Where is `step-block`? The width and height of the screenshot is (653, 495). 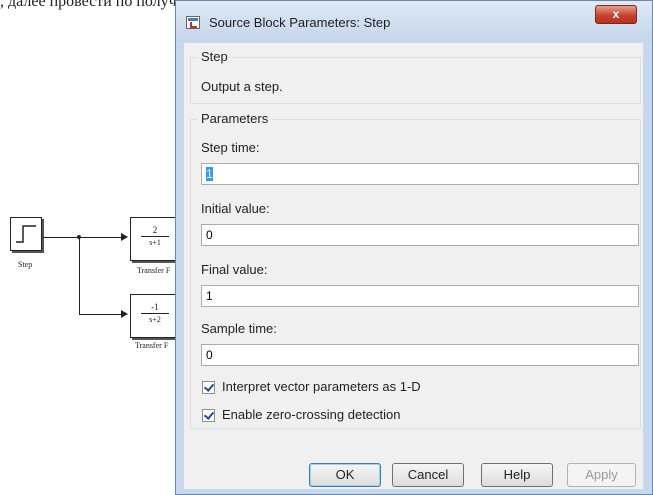 step-block is located at coordinates (26, 234).